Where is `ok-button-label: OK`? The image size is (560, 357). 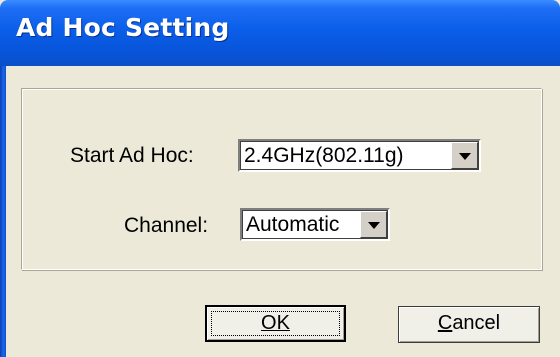 ok-button-label: OK is located at coordinates (275, 323).